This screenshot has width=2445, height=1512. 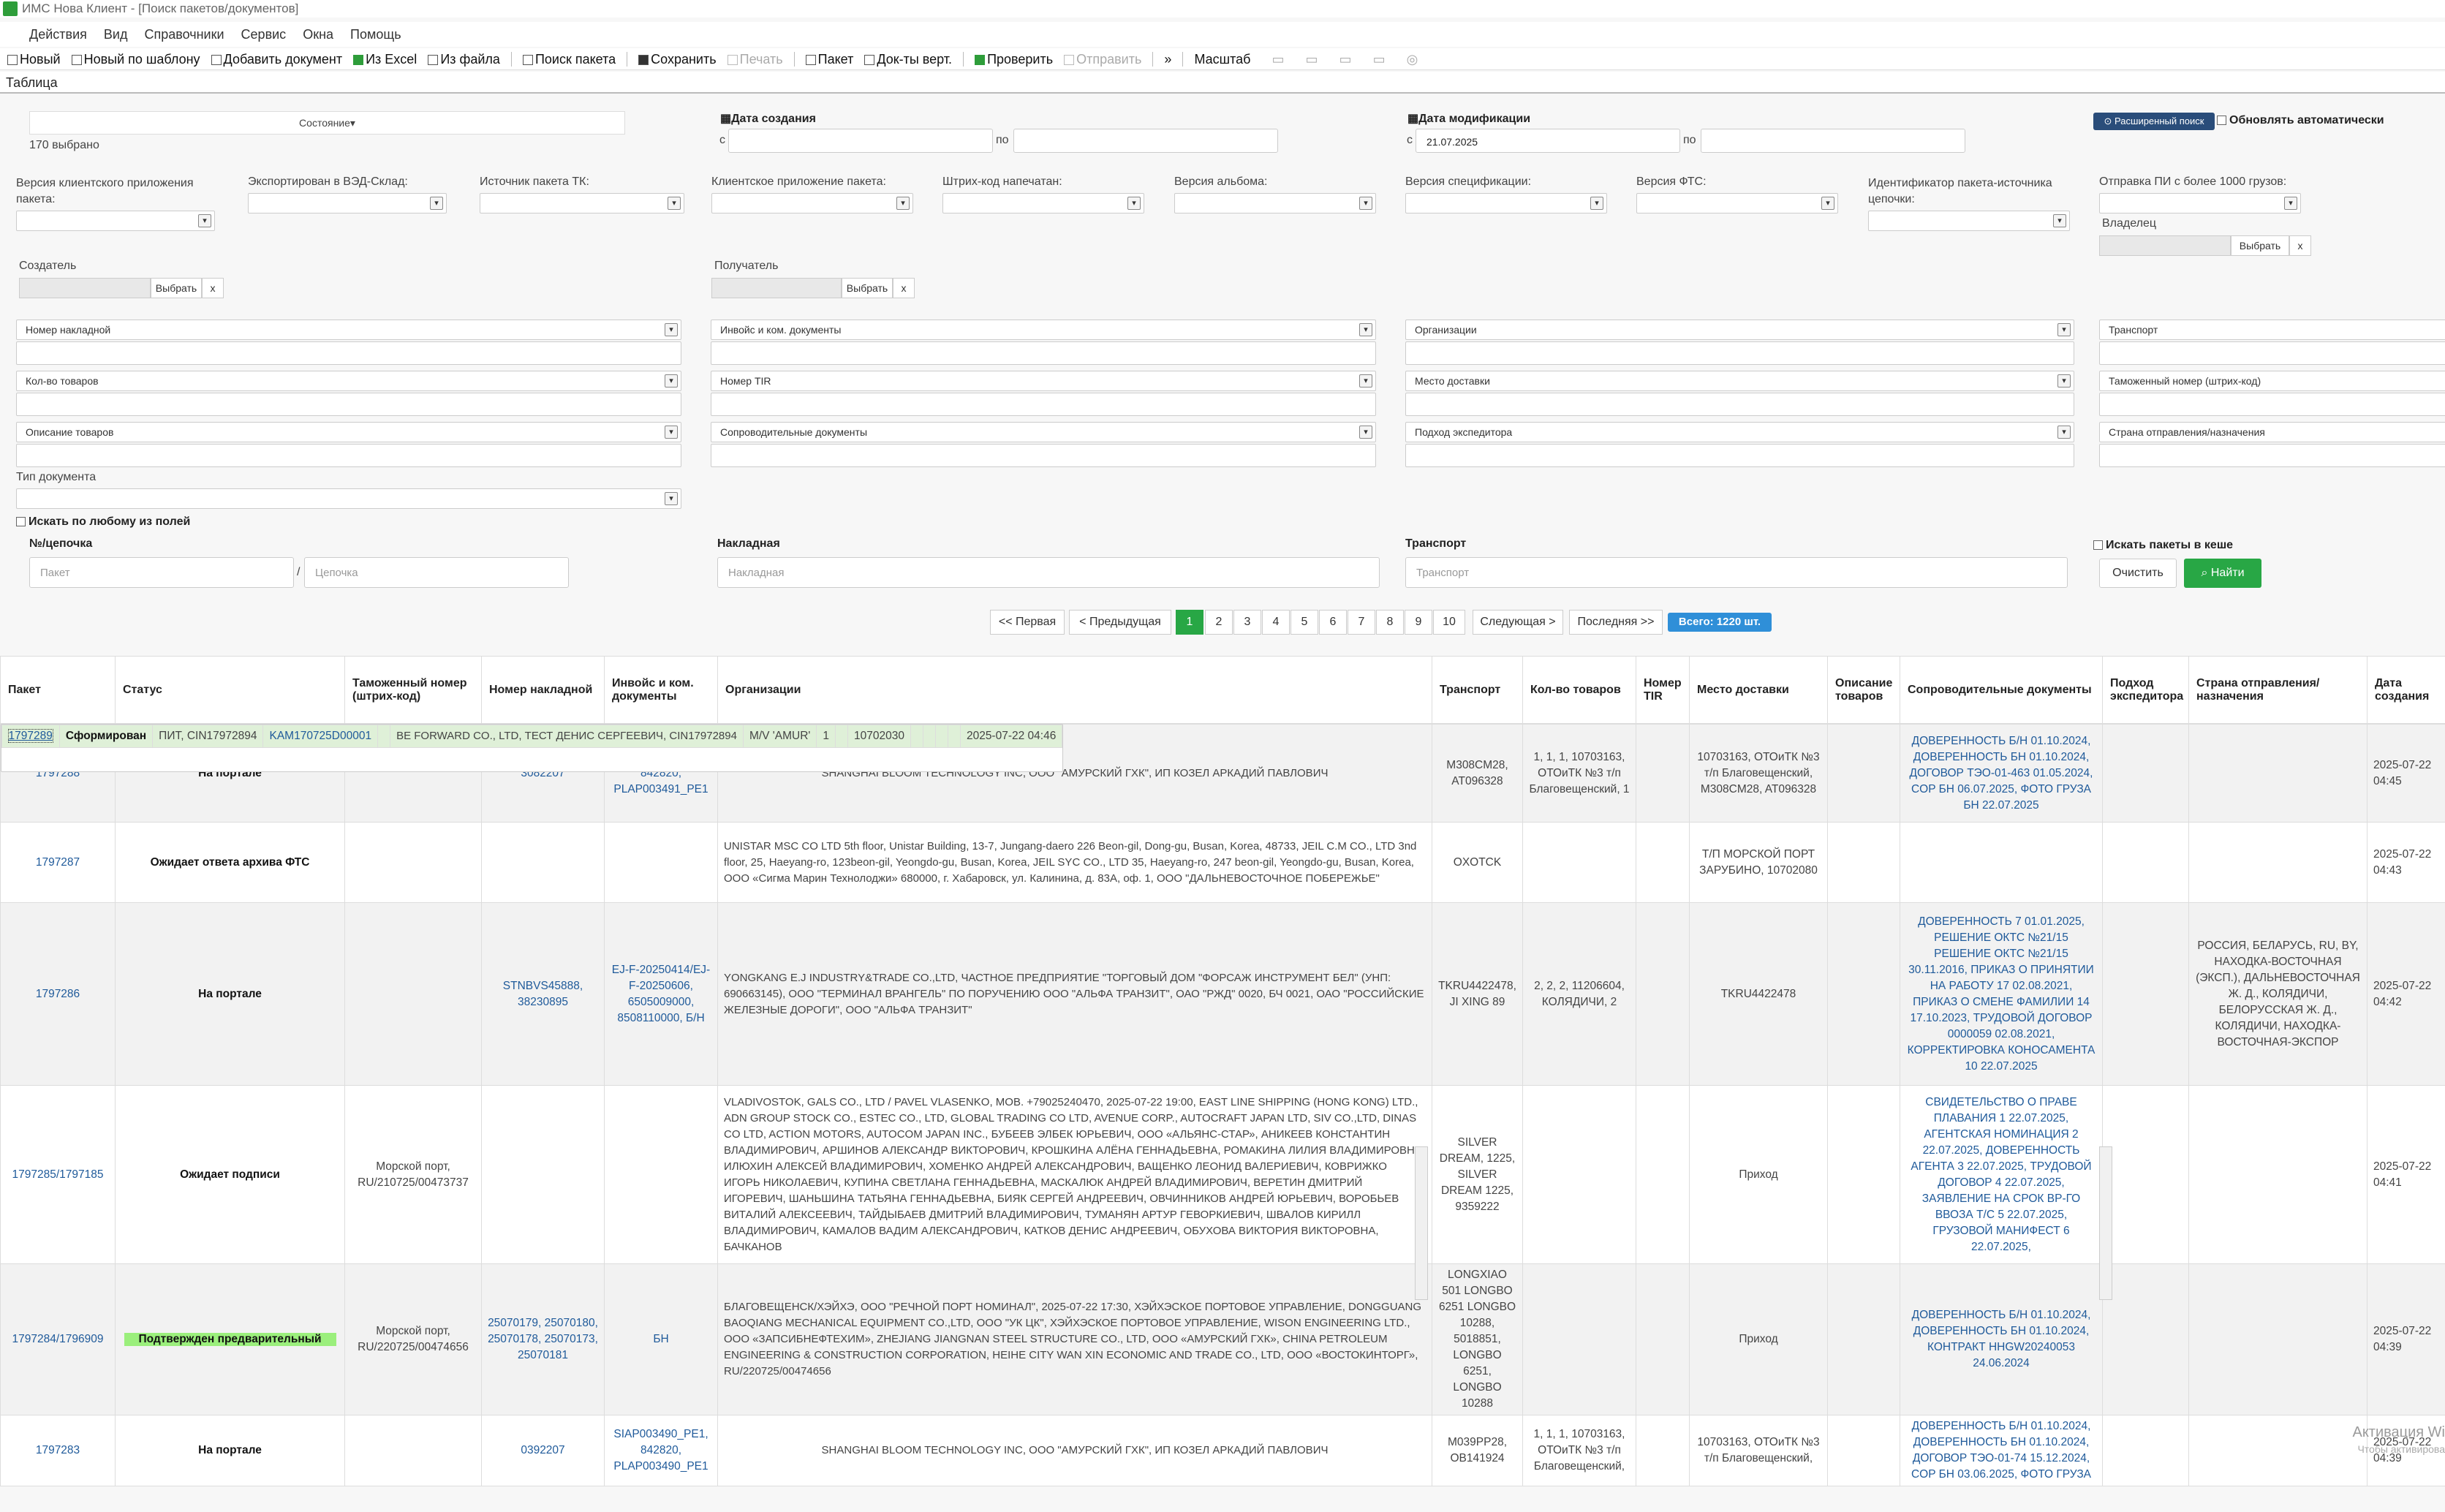 I want to click on menu-help: Помощь, so click(x=376, y=34).